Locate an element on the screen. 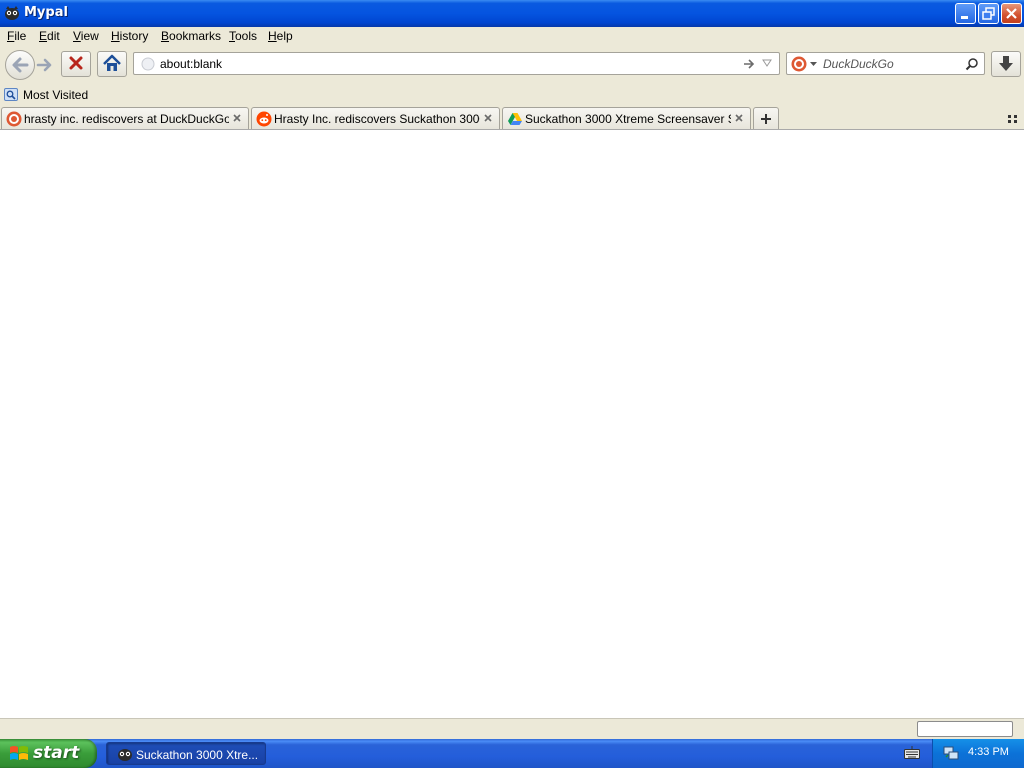  search-input is located at coordinates (888, 64).